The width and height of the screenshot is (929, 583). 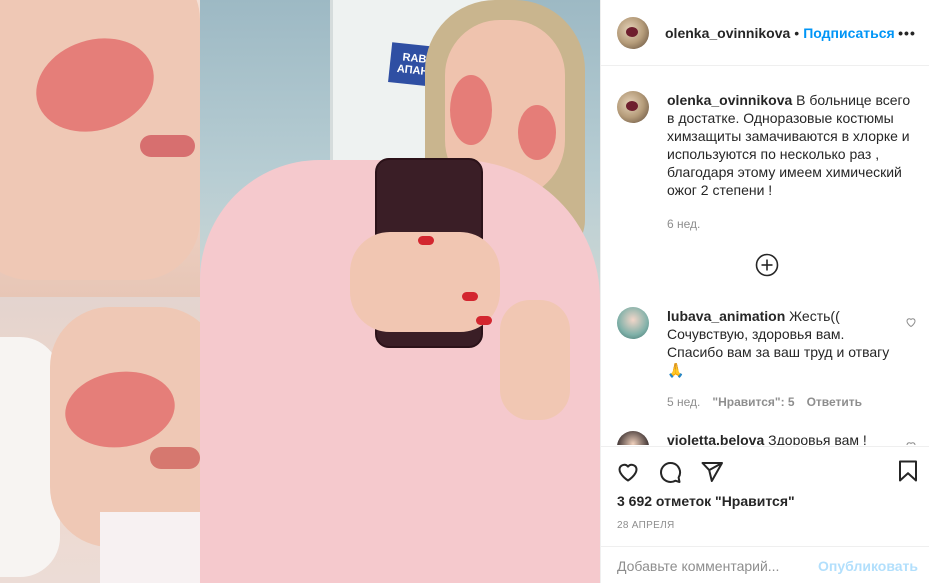 I want to click on add-comment-bar: Опубликовать, so click(x=765, y=564).